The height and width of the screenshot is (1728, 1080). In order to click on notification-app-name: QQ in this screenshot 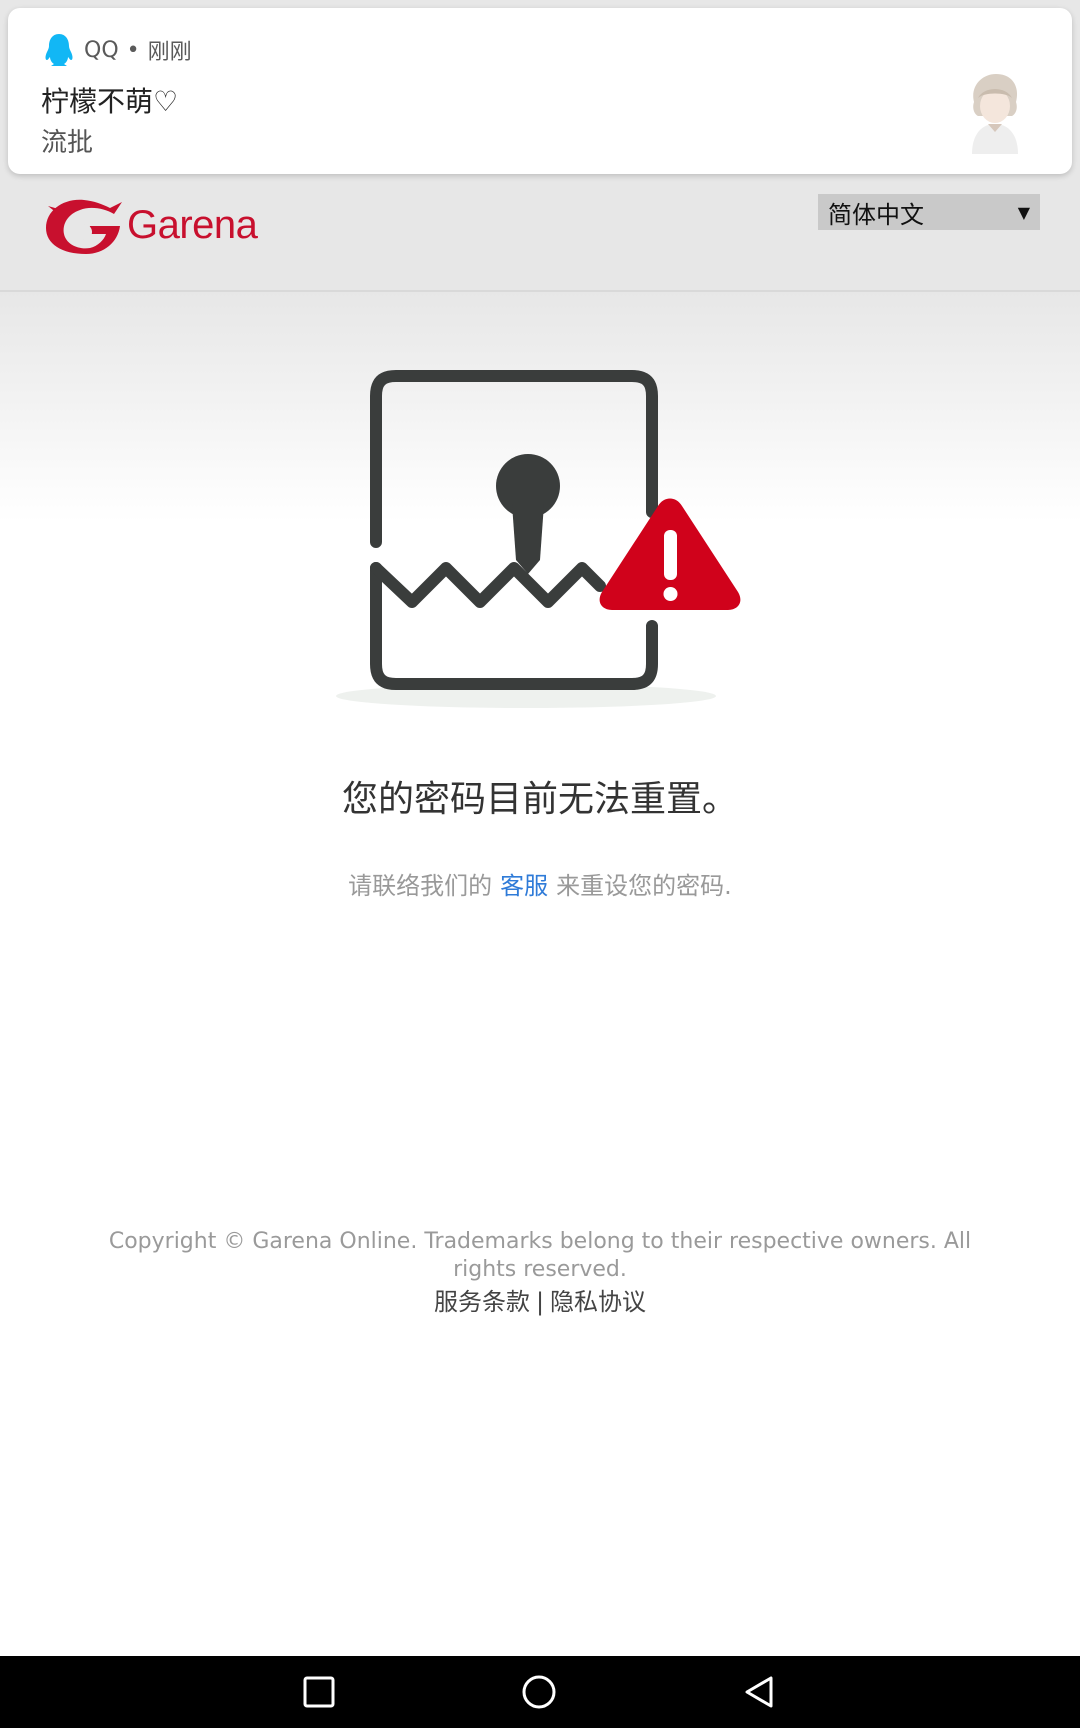, I will do `click(101, 50)`.